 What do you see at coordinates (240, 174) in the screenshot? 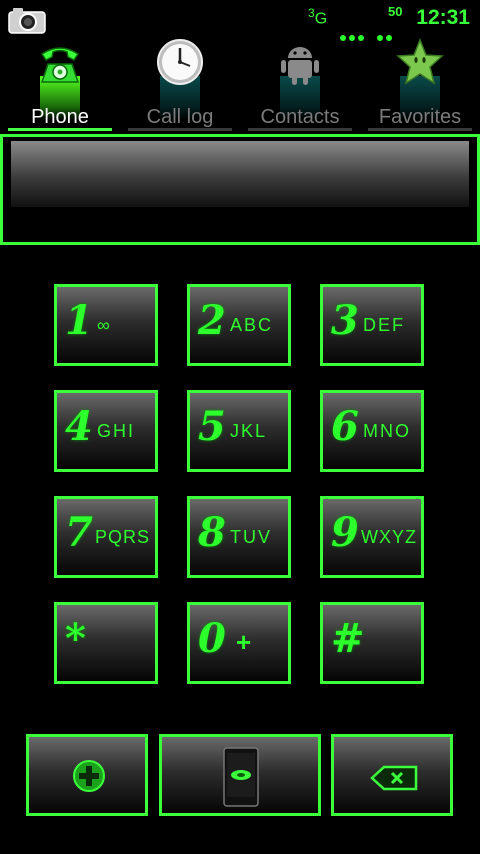
I see `dial-display` at bounding box center [240, 174].